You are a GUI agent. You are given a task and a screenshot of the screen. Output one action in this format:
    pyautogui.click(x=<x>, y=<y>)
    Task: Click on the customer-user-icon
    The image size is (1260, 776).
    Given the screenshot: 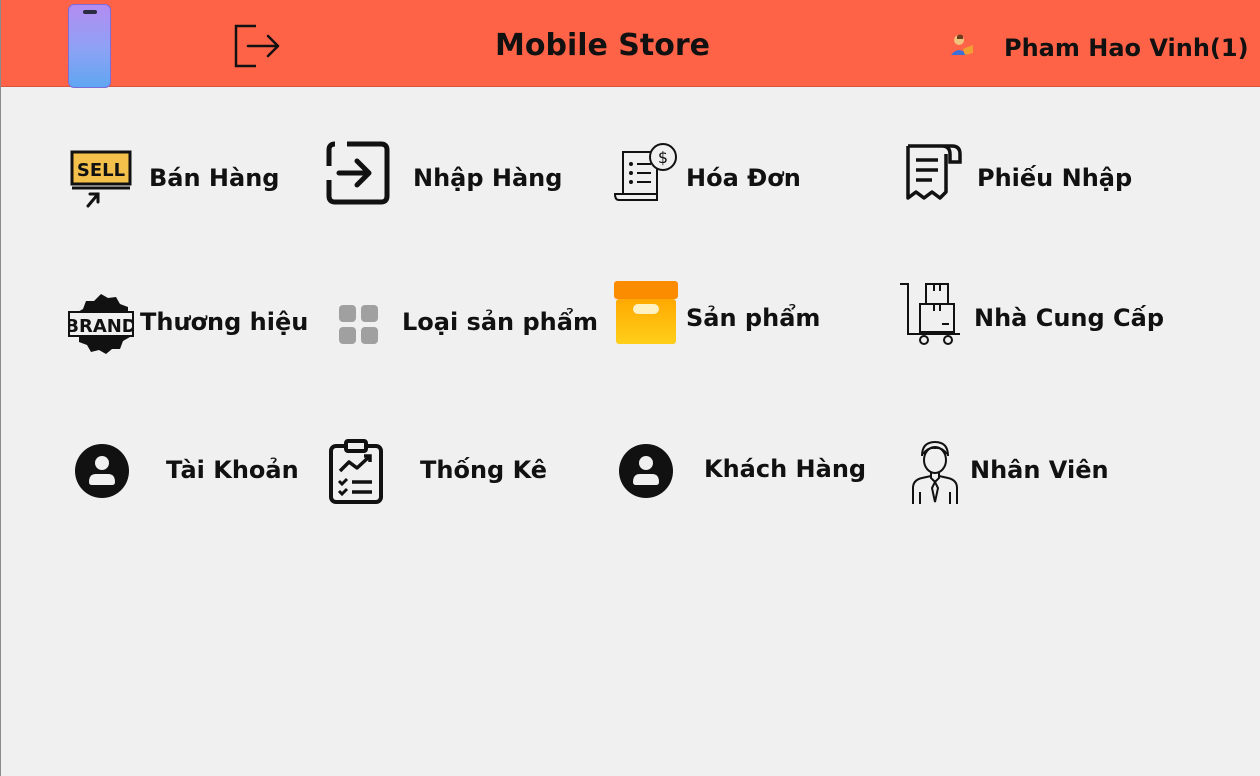 What is the action you would take?
    pyautogui.click(x=646, y=471)
    